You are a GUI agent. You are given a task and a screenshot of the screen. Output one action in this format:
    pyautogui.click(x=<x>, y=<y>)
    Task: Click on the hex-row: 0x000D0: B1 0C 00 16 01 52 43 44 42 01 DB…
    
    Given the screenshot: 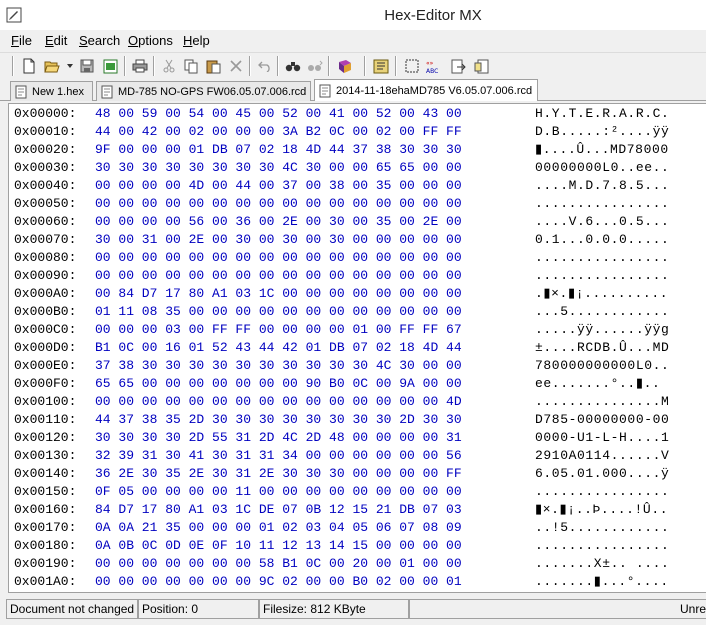 What is the action you would take?
    pyautogui.click(x=357, y=348)
    